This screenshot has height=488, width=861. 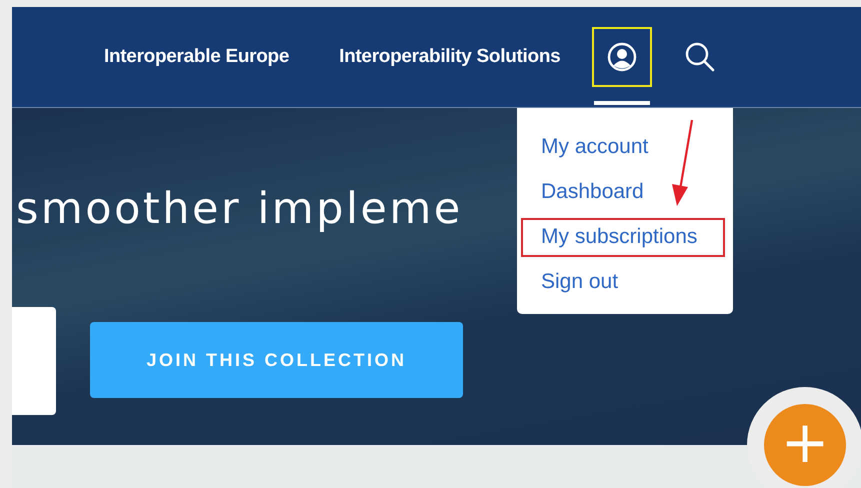 I want to click on user-icon, so click(x=622, y=57).